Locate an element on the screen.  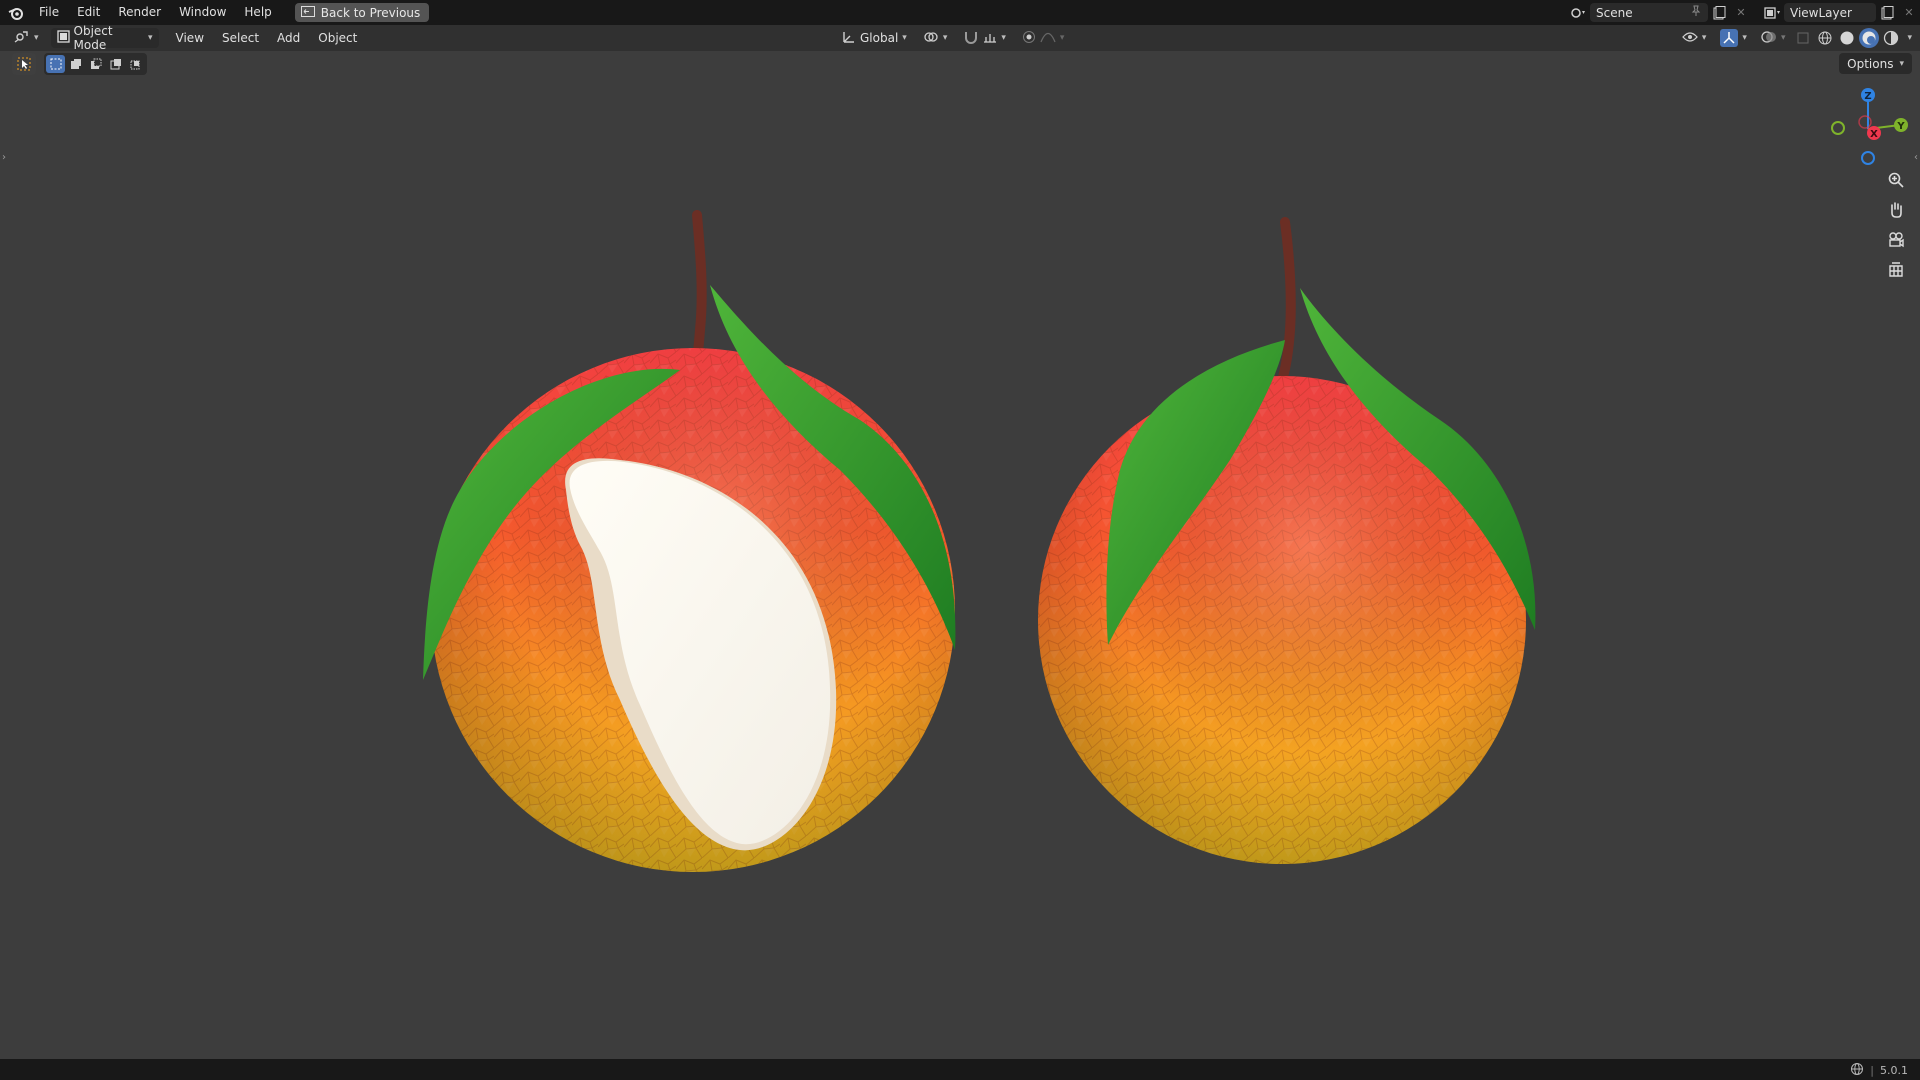
top-right-group: Scene ✕ ViewLayer ✕ is located at coordinates (1744, 12).